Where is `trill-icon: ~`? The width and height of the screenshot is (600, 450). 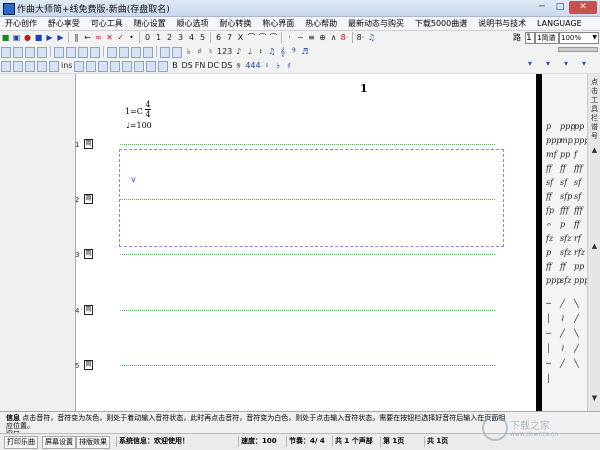 trill-icon: ~ is located at coordinates (300, 38).